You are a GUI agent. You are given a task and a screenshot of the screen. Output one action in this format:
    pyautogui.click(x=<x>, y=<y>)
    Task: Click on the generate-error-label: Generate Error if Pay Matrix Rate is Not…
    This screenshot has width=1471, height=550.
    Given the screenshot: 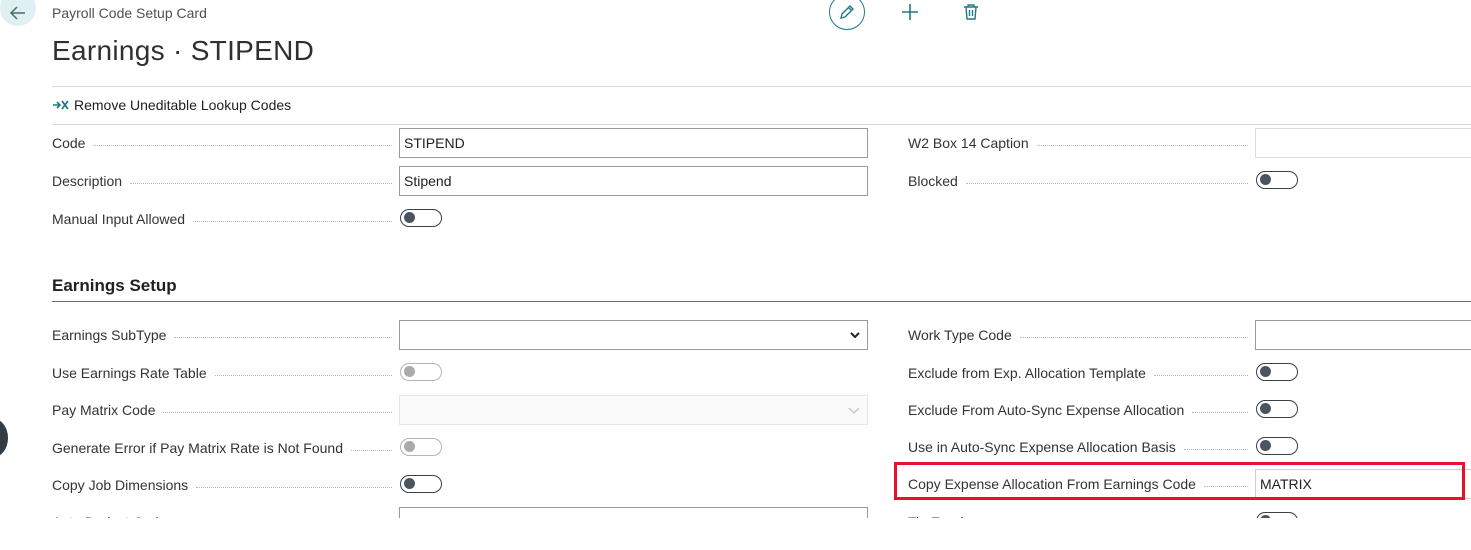 What is the action you would take?
    pyautogui.click(x=222, y=448)
    